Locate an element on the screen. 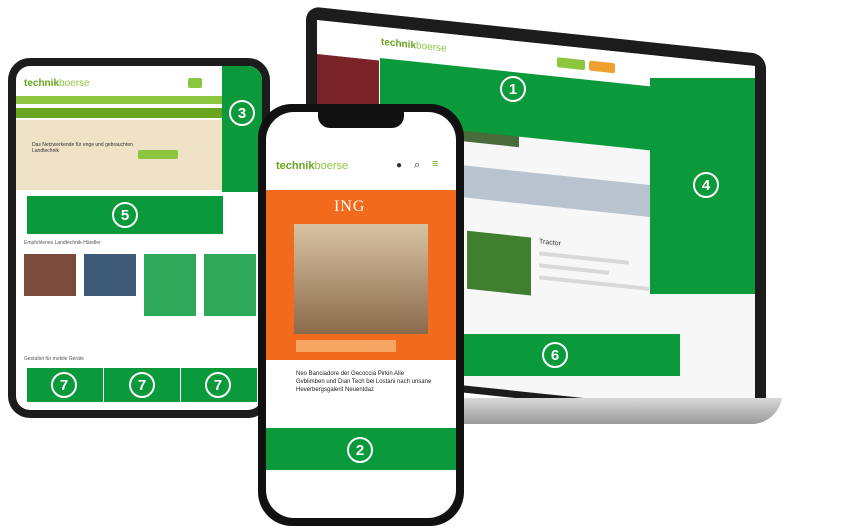  phone-ad-banner: ING is located at coordinates (361, 275).